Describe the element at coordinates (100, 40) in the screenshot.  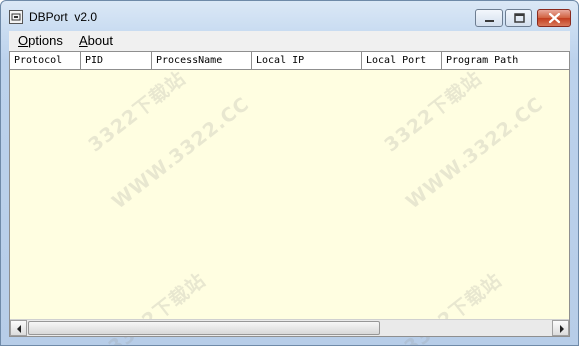
I see `menu-about-label: bout` at that location.